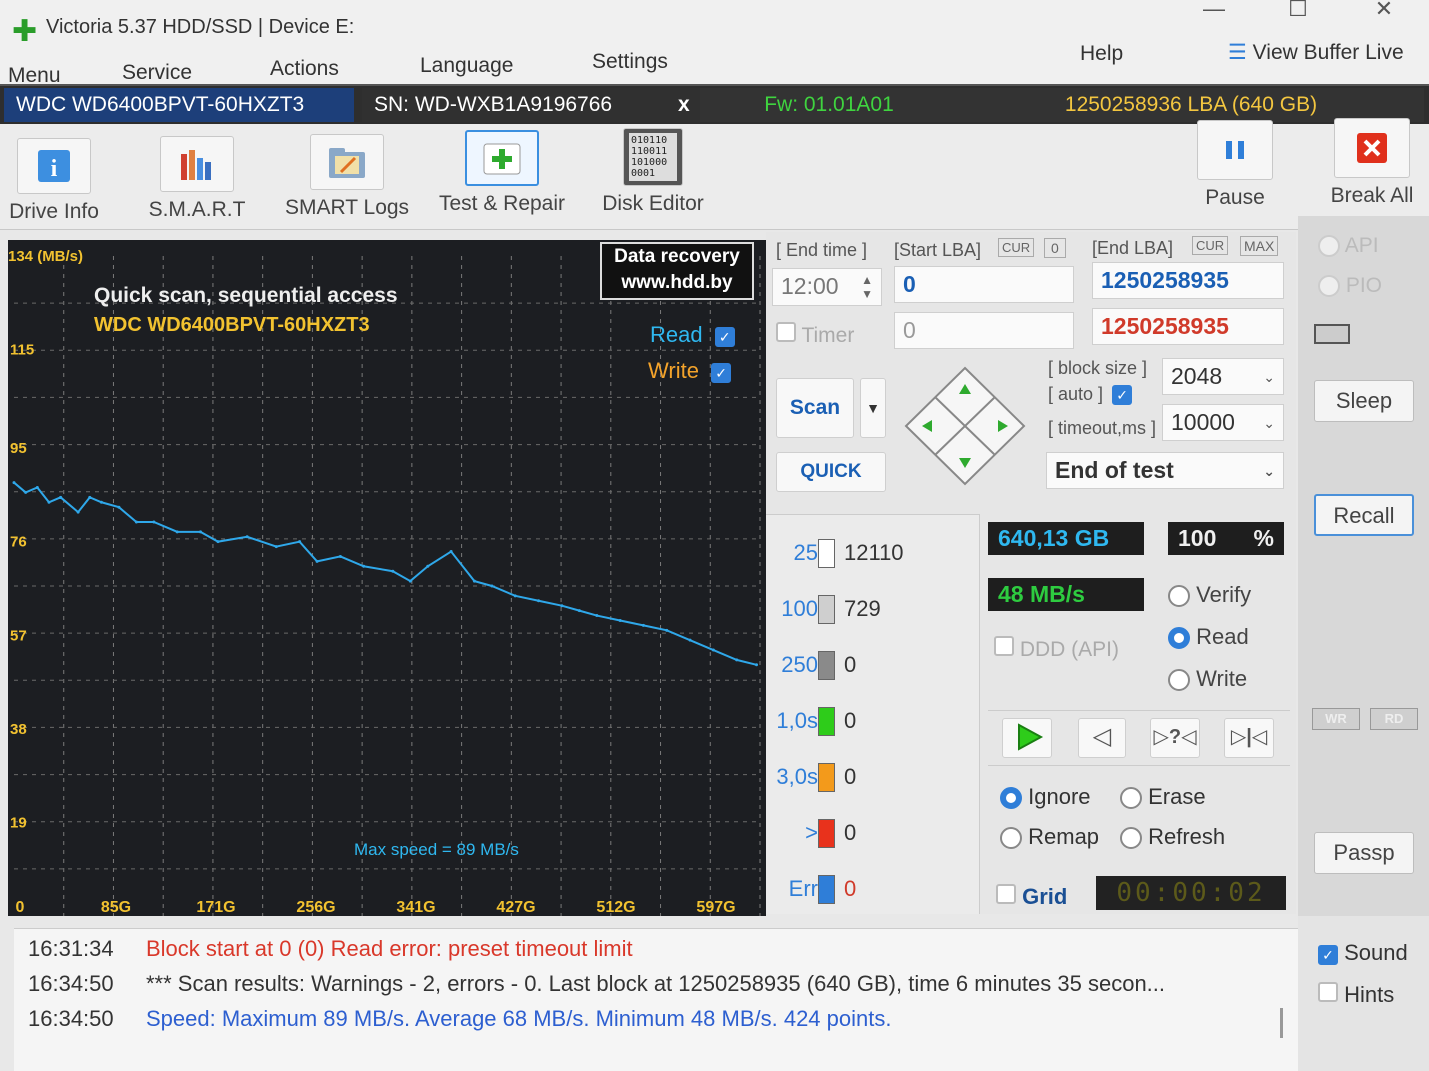 This screenshot has height=1071, width=1429. Describe the element at coordinates (1131, 798) in the screenshot. I see `erase-radio` at that location.